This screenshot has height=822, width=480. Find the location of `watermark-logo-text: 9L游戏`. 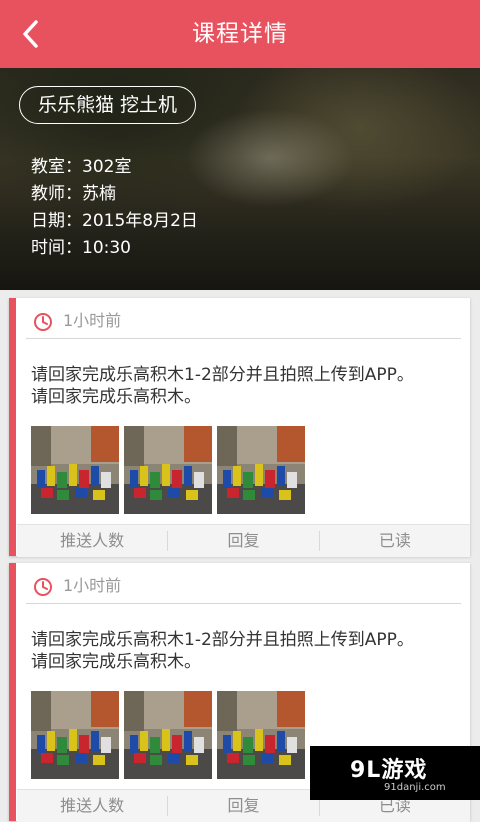

watermark-logo-text: 9L游戏 is located at coordinates (389, 770).